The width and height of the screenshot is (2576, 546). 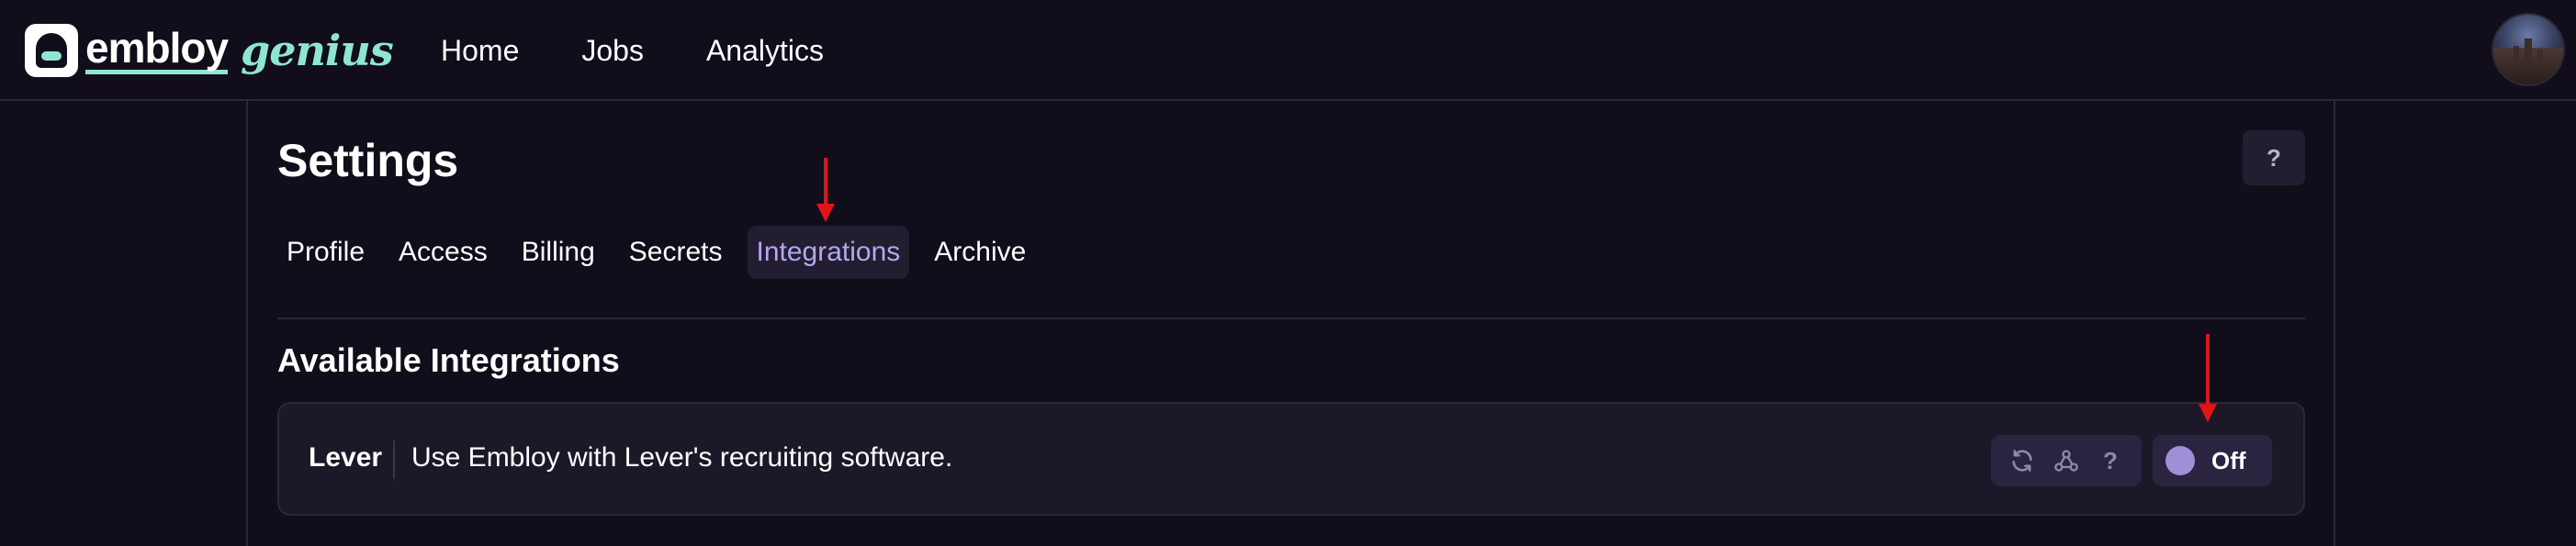 I want to click on tab-billing: Billing, so click(x=558, y=252).